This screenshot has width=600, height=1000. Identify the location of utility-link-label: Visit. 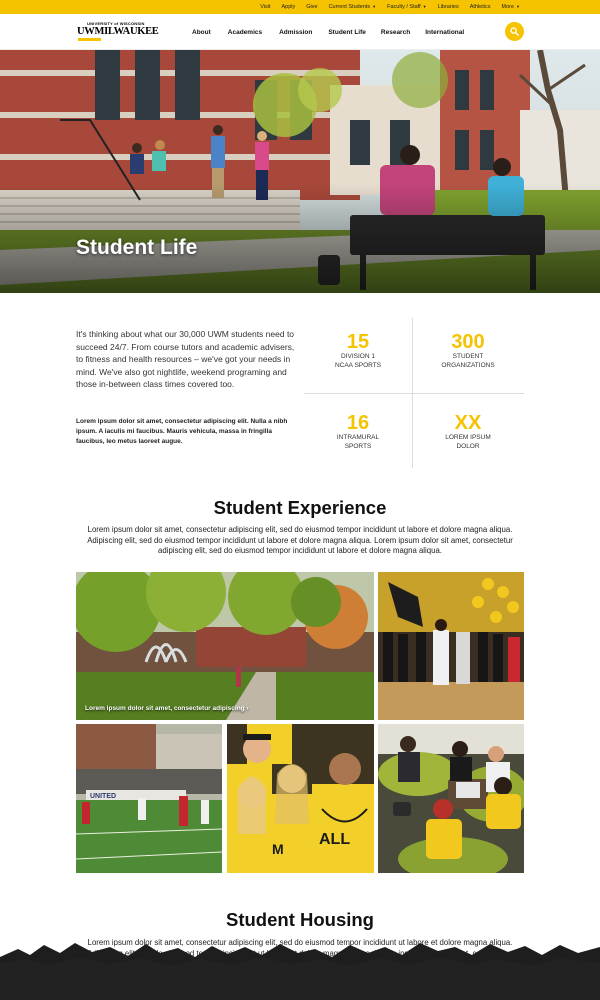
(265, 7).